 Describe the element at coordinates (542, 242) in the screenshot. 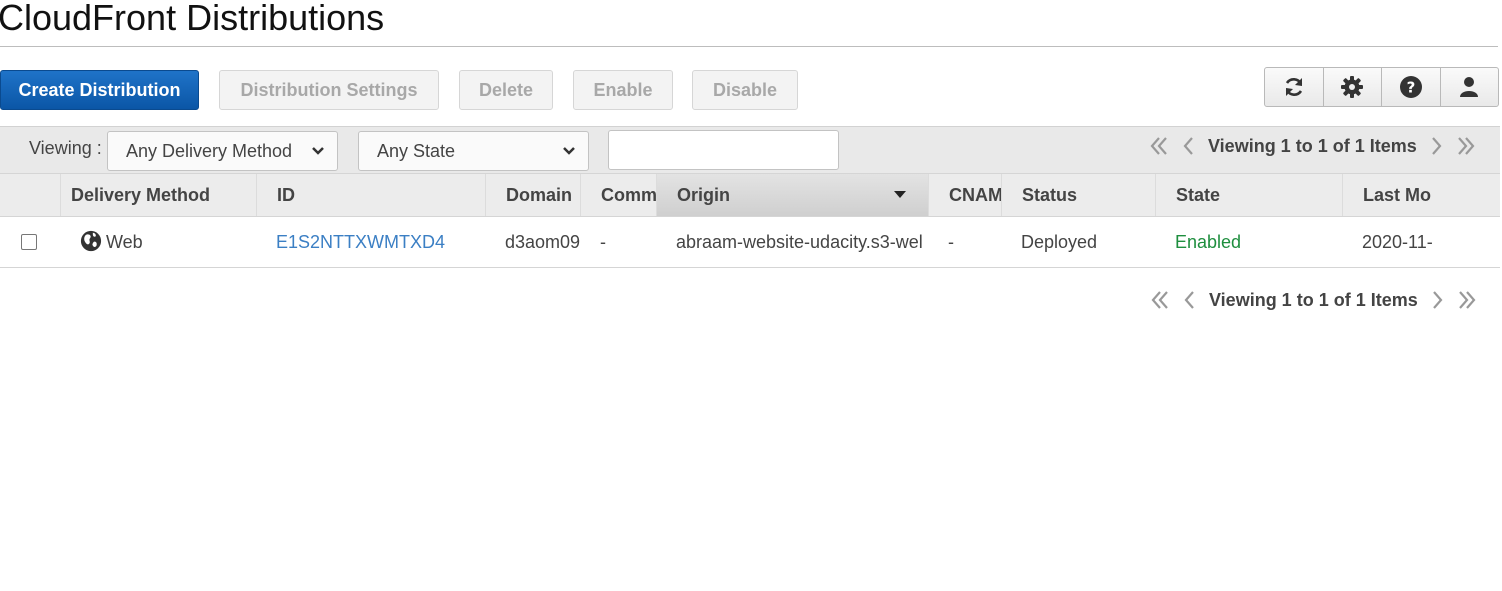

I see `domain-cell: d3aom09` at that location.